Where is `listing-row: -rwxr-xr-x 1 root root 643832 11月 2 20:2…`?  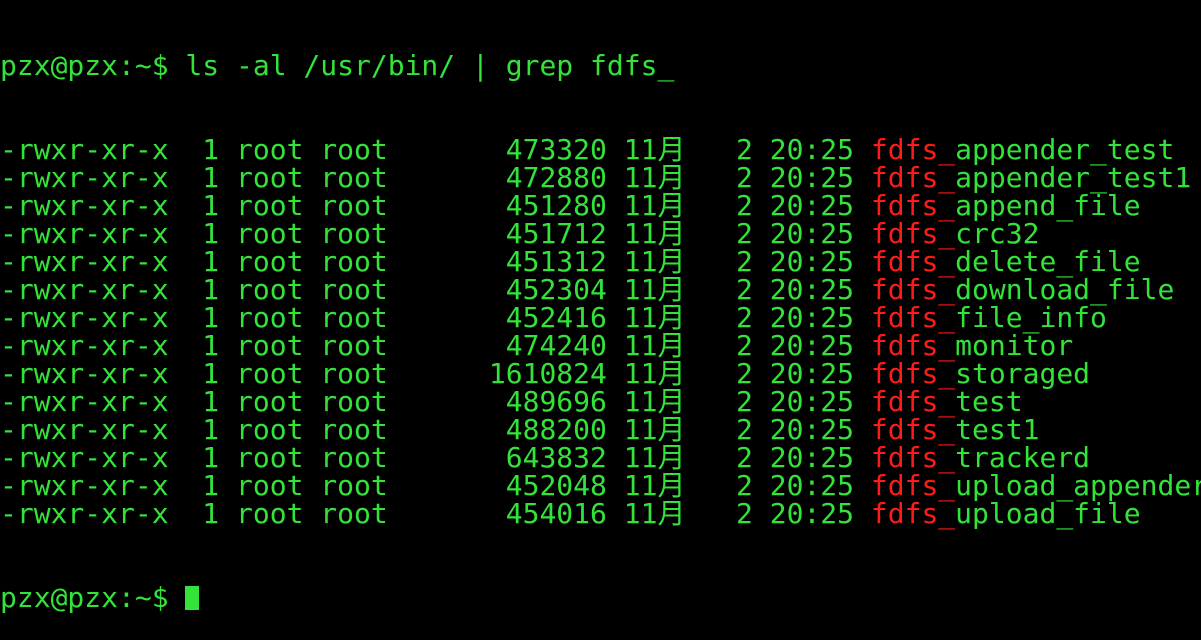
listing-row: -rwxr-xr-x 1 root root 643832 11月 2 20:2… is located at coordinates (600, 458).